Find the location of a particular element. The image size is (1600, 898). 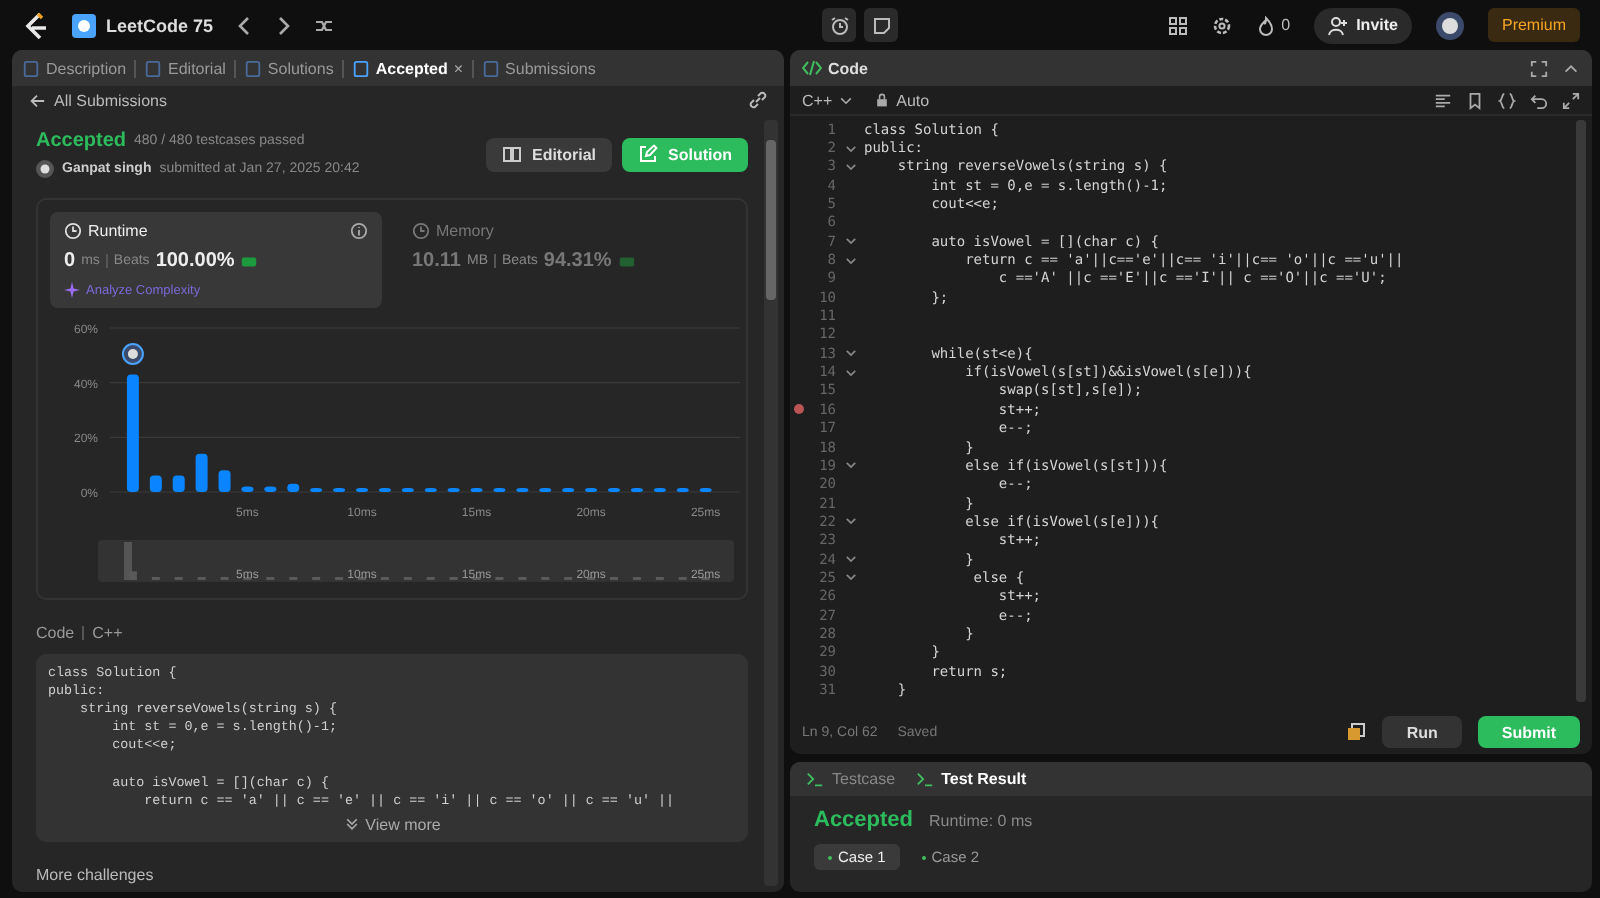

section-heading: More challenges is located at coordinates (96, 874).